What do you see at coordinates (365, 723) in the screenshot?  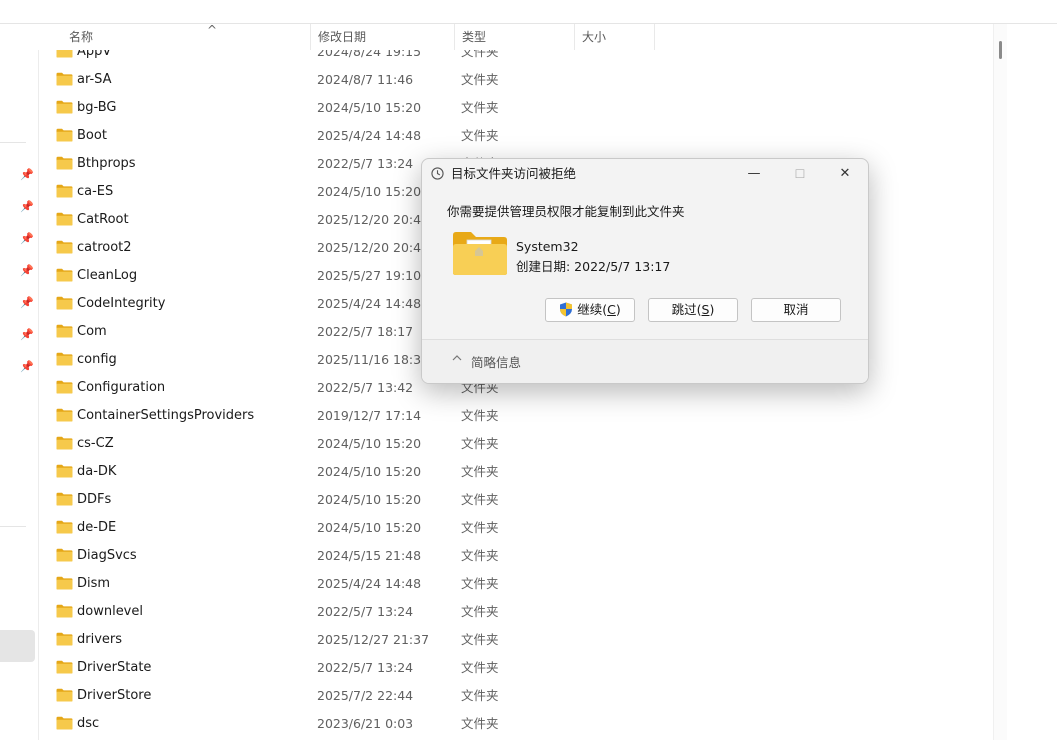 I see `file-modified-date: 2023/6/21 0:03` at bounding box center [365, 723].